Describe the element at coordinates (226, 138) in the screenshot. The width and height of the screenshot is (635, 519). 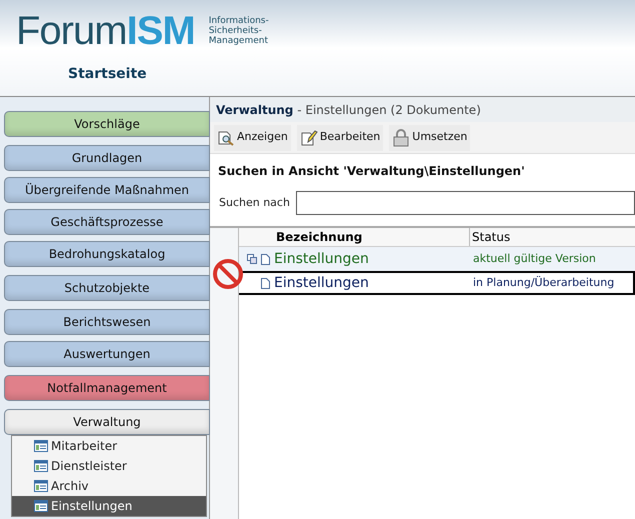
I see `magnifier-icon` at that location.